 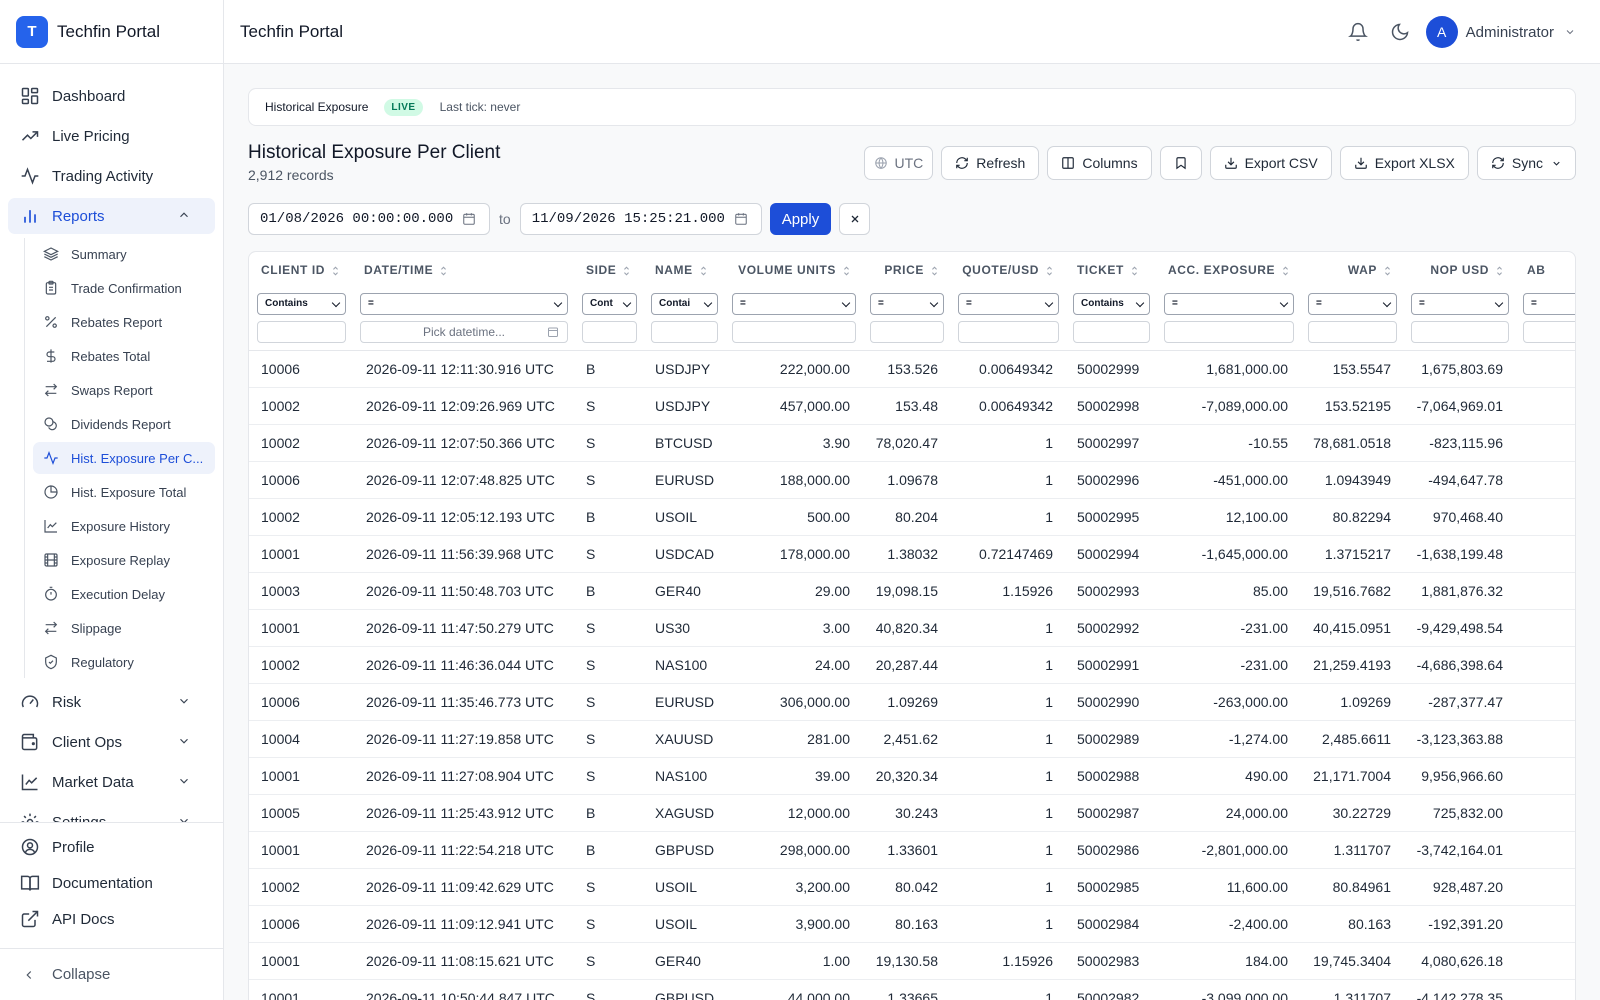 What do you see at coordinates (898, 163) in the screenshot?
I see `timezone-button: UTC` at bounding box center [898, 163].